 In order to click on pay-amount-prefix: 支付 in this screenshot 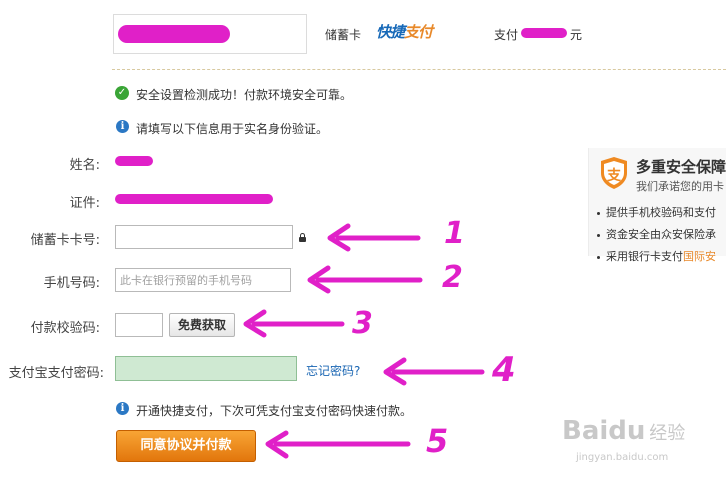, I will do `click(506, 35)`.